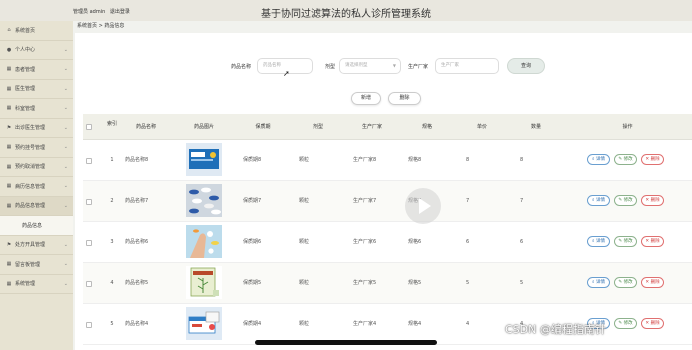 The width and height of the screenshot is (692, 350). Describe the element at coordinates (366, 98) in the screenshot. I see `add-button: 新增` at that location.